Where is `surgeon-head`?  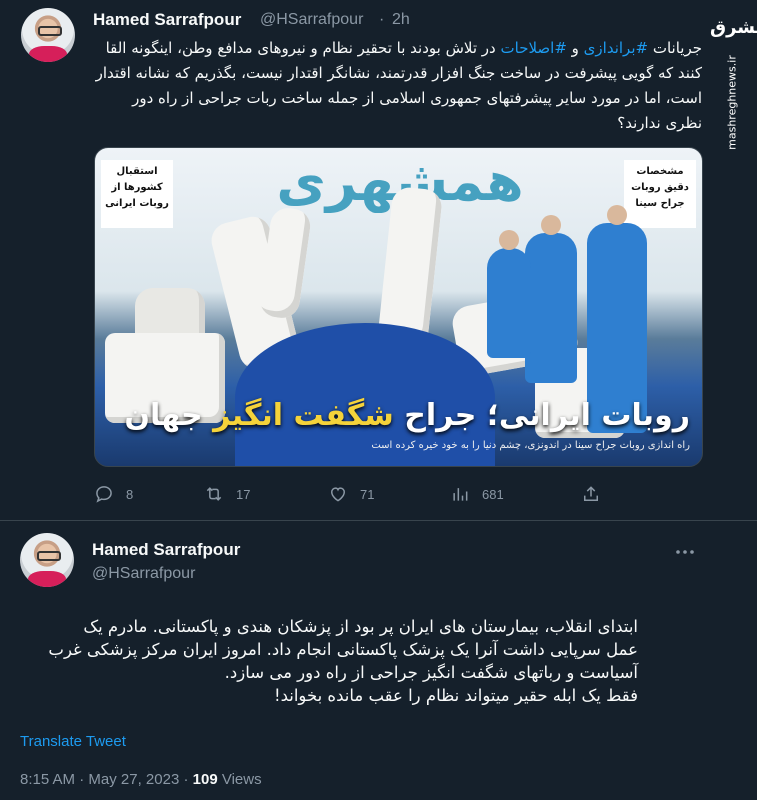
surgeon-head is located at coordinates (551, 225).